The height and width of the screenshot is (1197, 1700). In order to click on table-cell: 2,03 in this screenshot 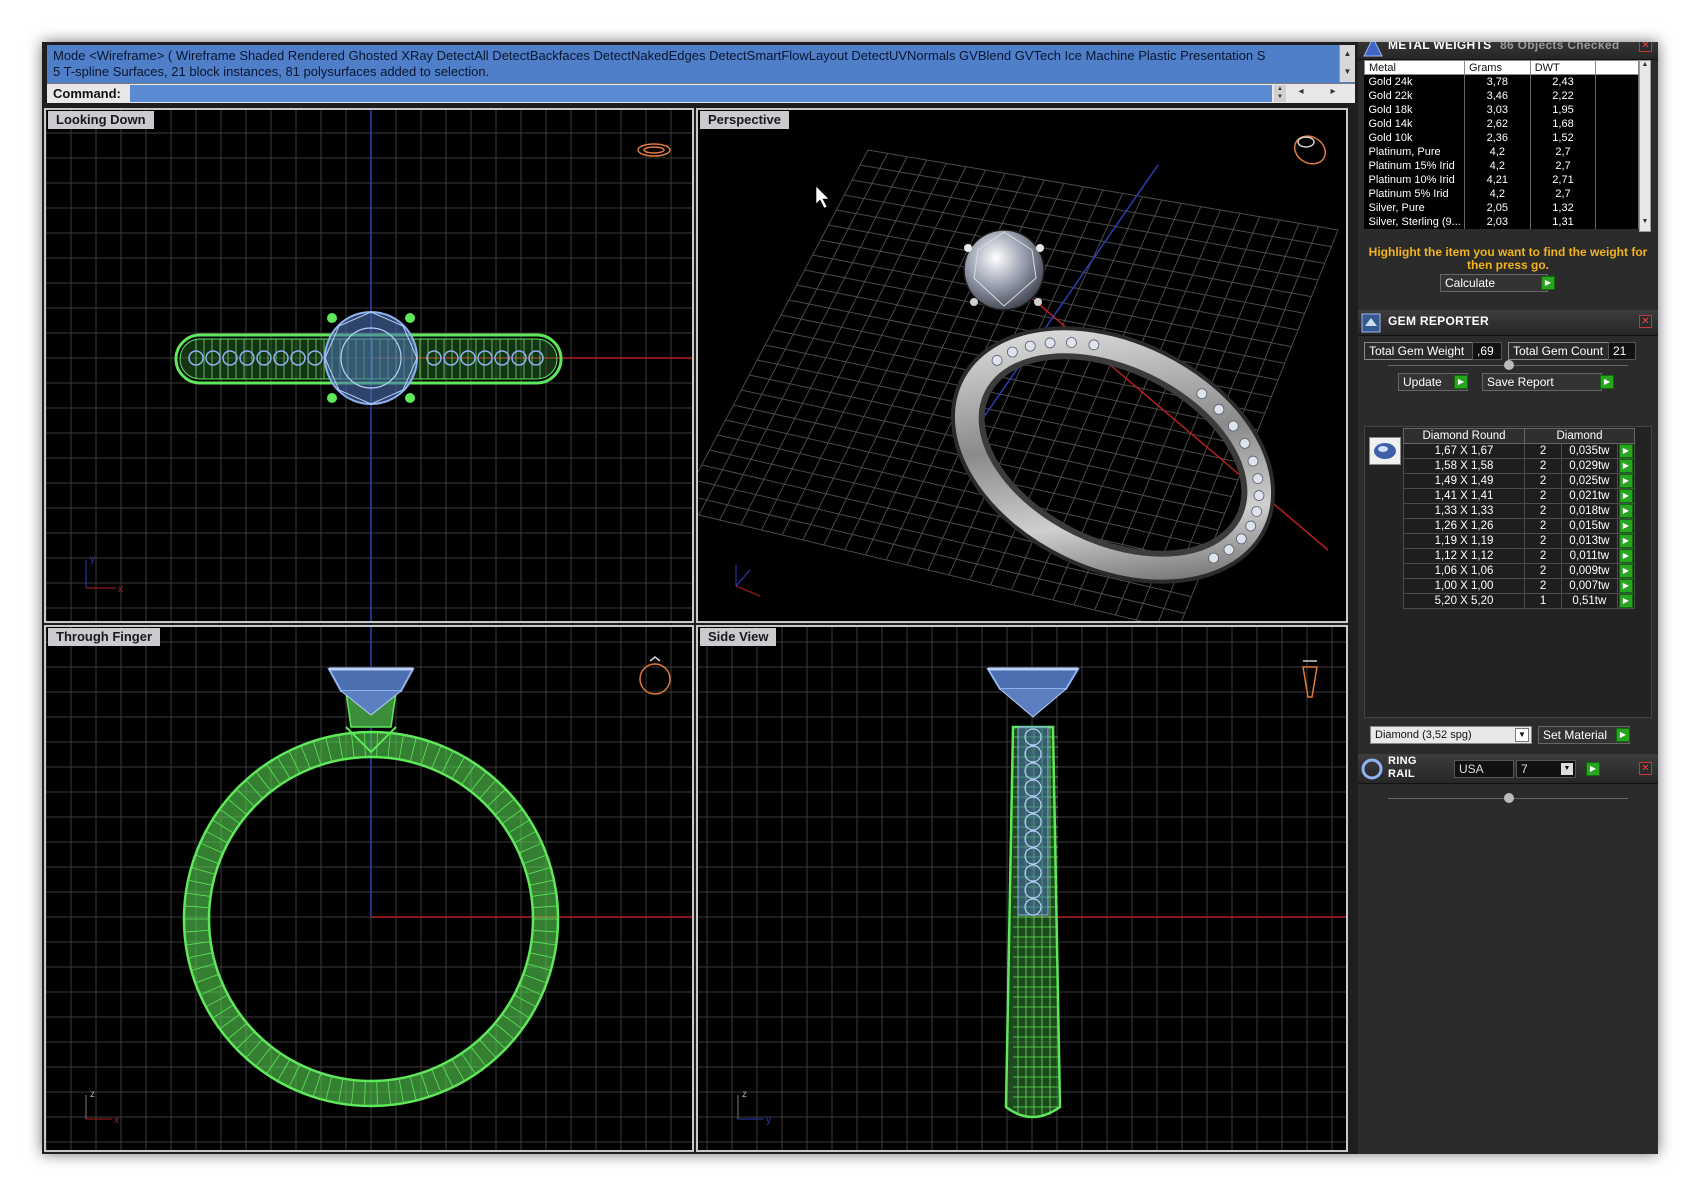, I will do `click(1497, 221)`.